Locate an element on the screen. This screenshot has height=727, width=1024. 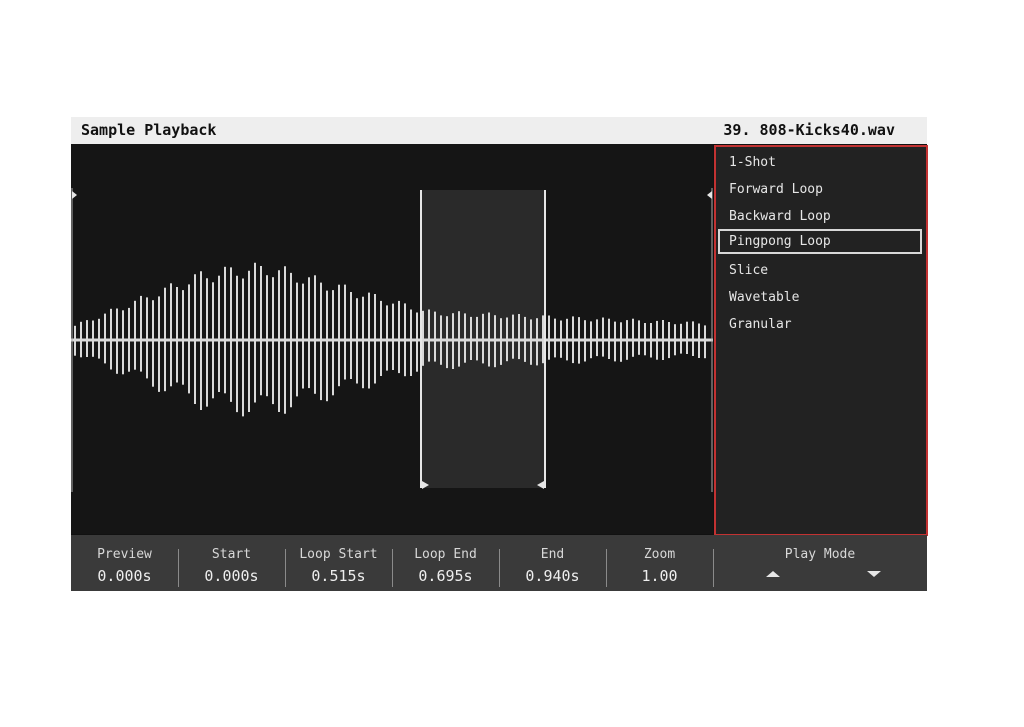
param-zoom: Zoom 1.00 is located at coordinates (659, 563).